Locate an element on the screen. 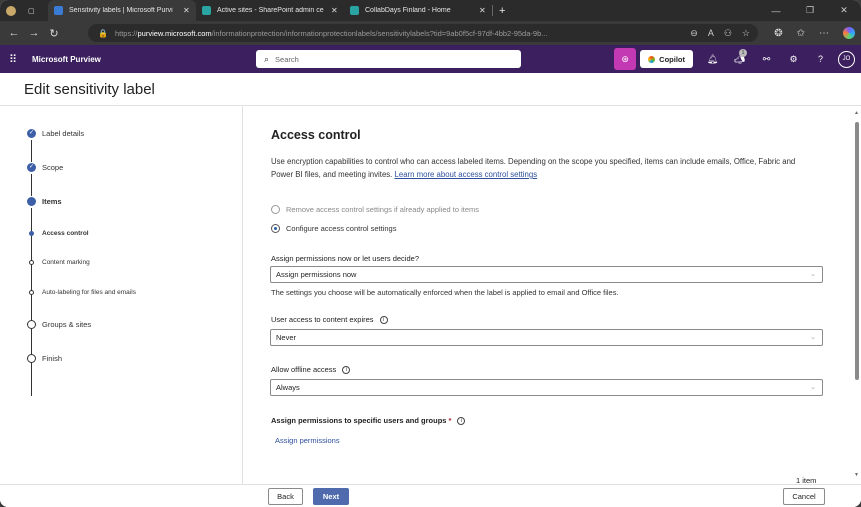  plus-icon: + is located at coordinates (502, 10).